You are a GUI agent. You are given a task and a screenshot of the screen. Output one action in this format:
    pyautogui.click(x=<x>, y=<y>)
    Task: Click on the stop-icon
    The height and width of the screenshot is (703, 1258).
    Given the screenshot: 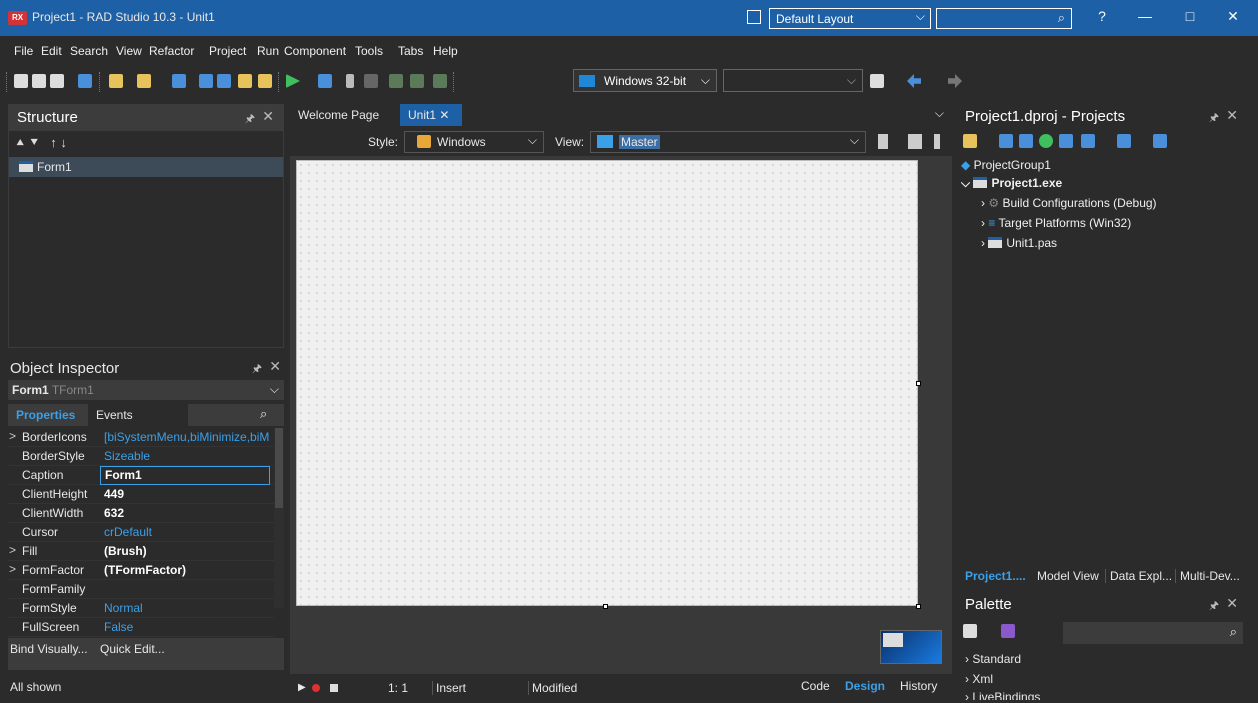 What is the action you would take?
    pyautogui.click(x=371, y=81)
    